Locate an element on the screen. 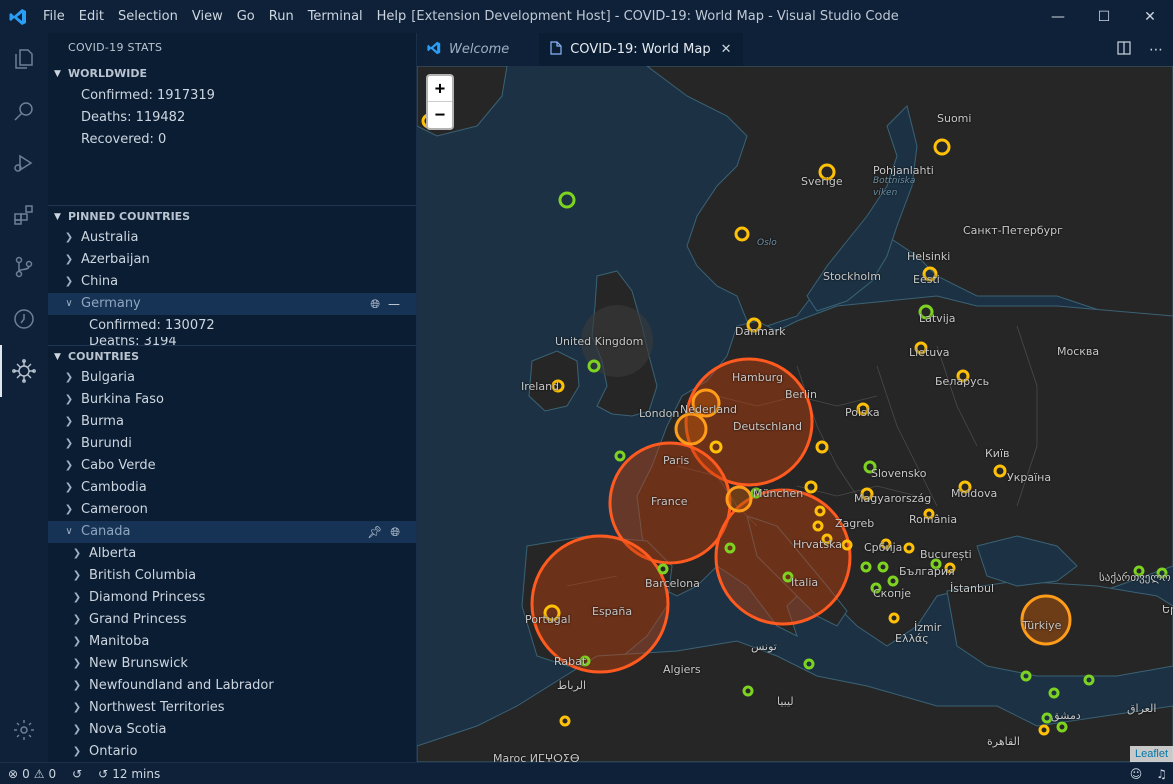  zoom-in-button: + is located at coordinates (440, 89).